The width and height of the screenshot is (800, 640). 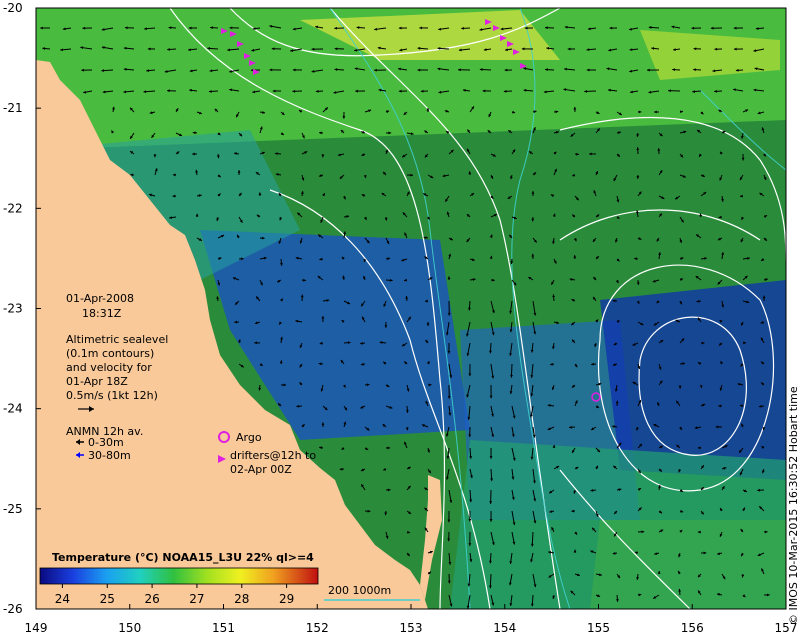 I want to click on credit-text: © IMOS 10-Mar-2015 16:30:52 Hobart time, so click(x=793, y=505).